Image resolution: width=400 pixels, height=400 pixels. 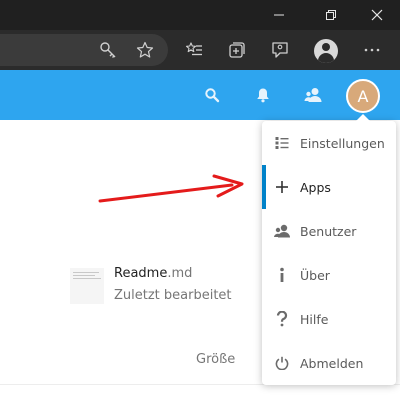 I want to click on more-options-icon, so click(x=372, y=50).